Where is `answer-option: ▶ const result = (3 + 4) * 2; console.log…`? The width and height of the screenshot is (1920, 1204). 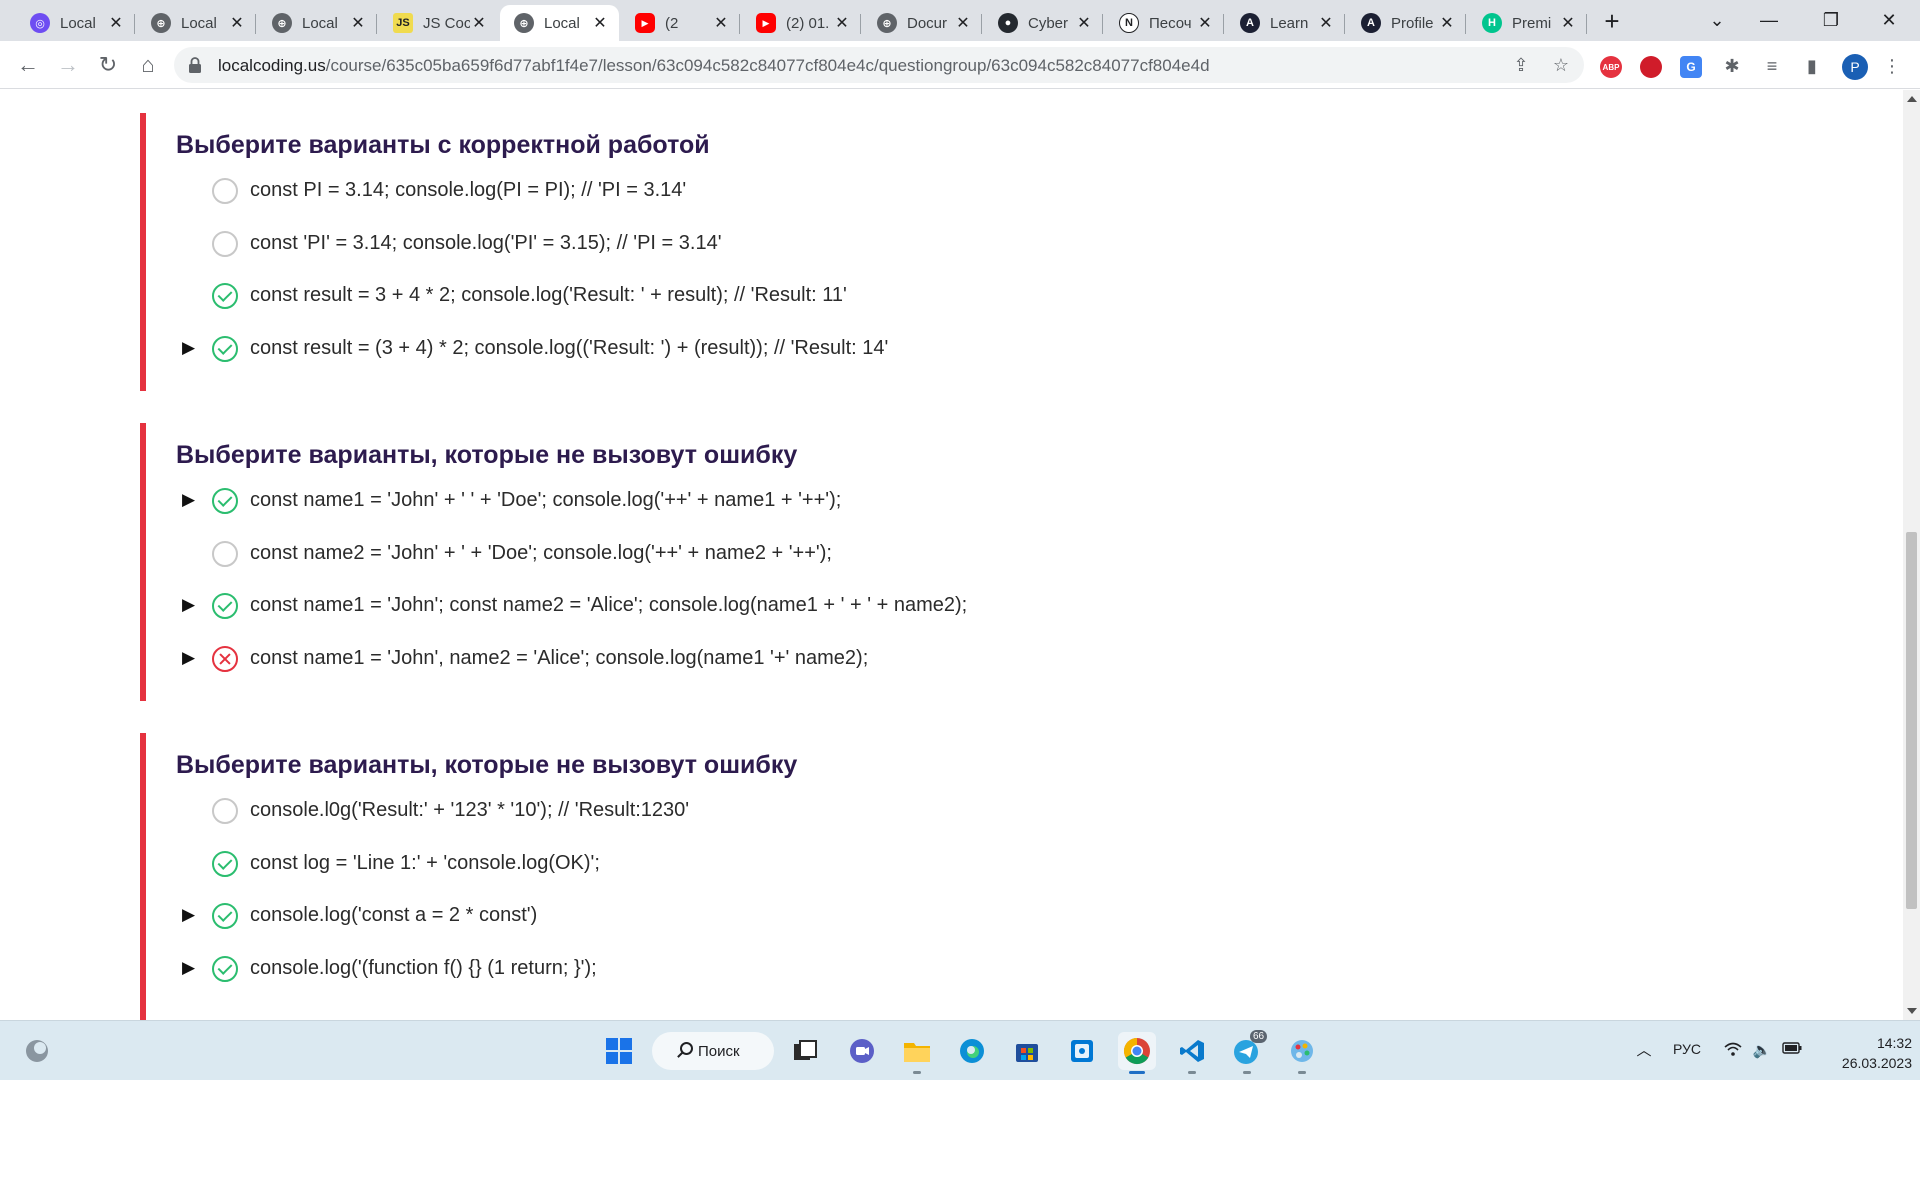
answer-option: ▶ const result = (3 + 4) * 2; console.log… is located at coordinates (946, 349).